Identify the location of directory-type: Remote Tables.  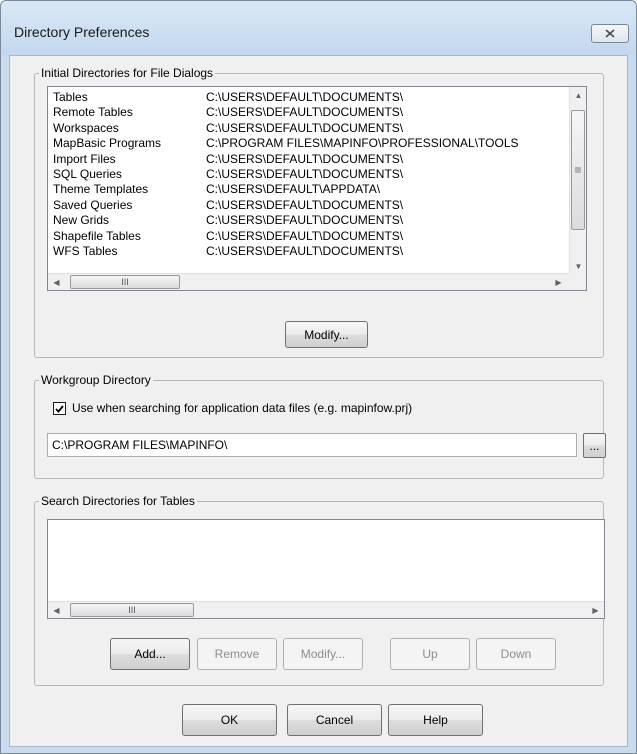
(93, 112).